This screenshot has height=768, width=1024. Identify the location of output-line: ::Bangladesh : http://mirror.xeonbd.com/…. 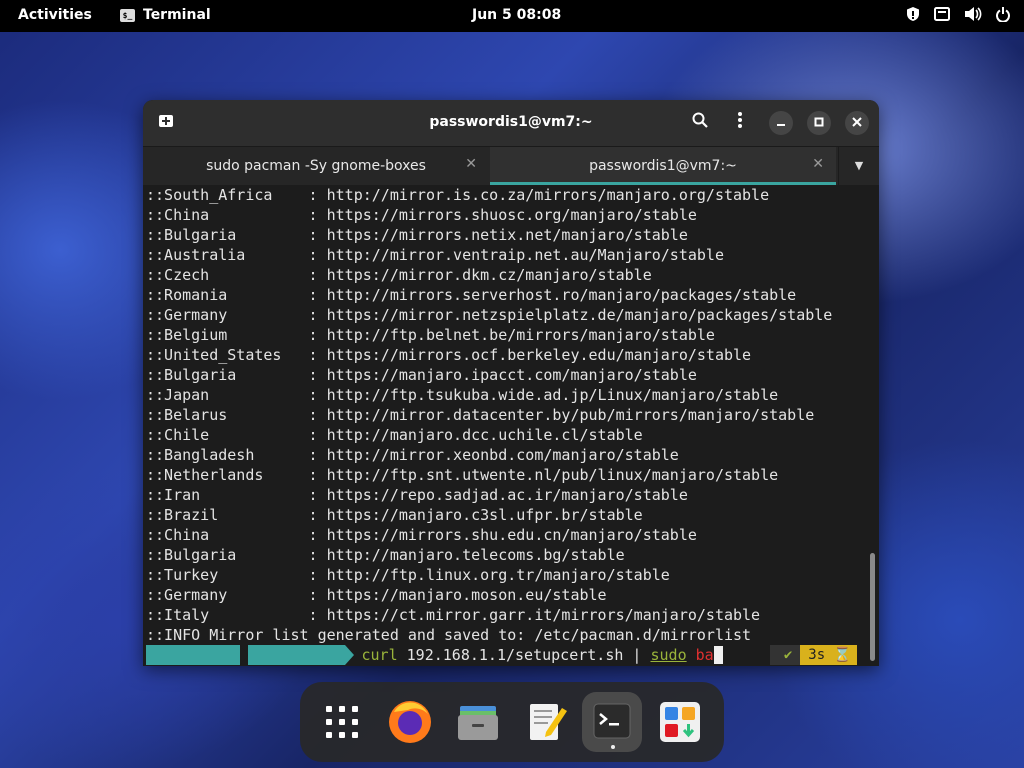
(412, 455).